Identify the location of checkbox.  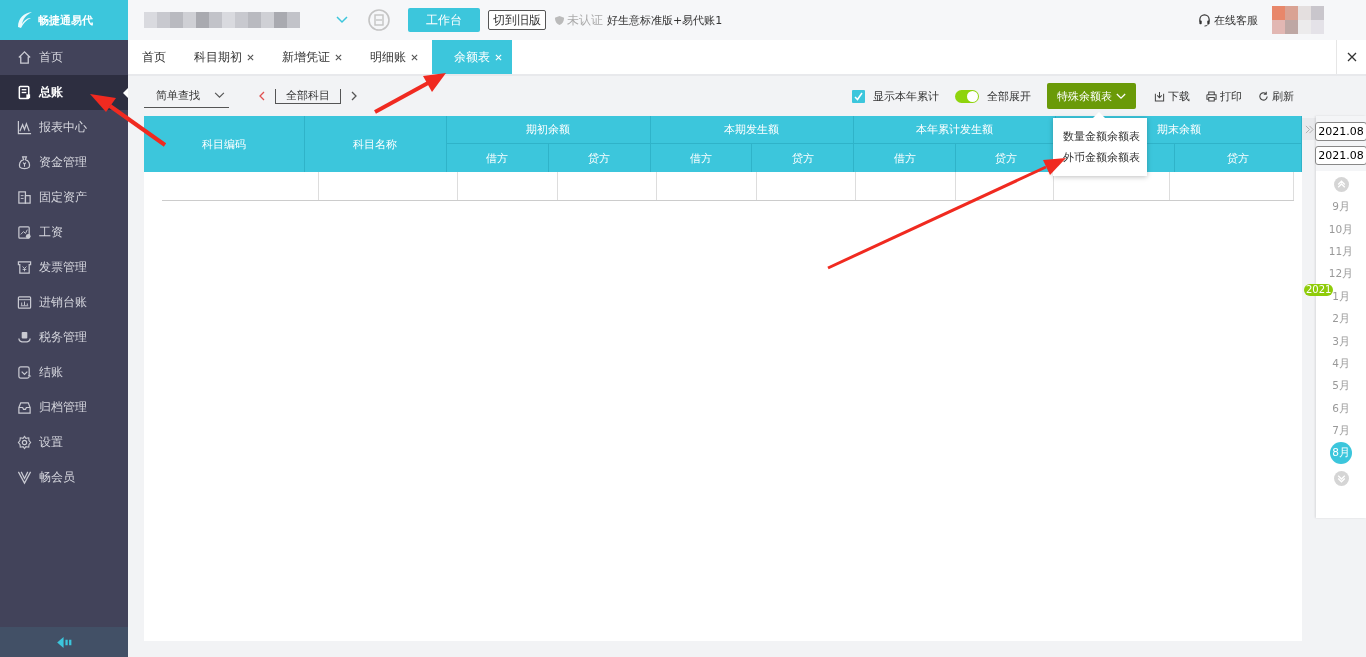
(858, 96).